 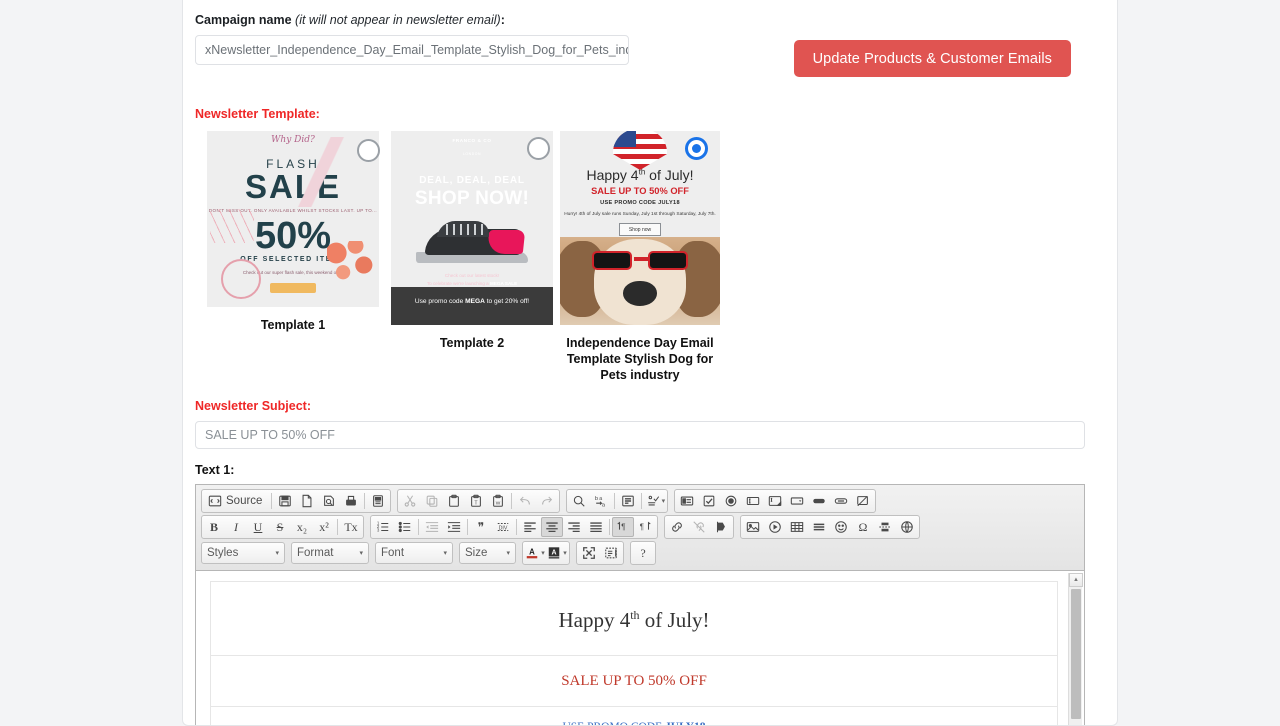 I want to click on textarea-button, so click(x=775, y=501).